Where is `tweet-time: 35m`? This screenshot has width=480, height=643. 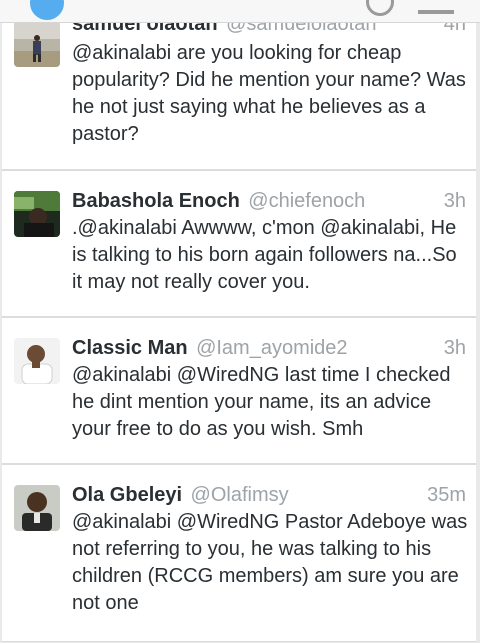
tweet-time: 35m is located at coordinates (446, 495).